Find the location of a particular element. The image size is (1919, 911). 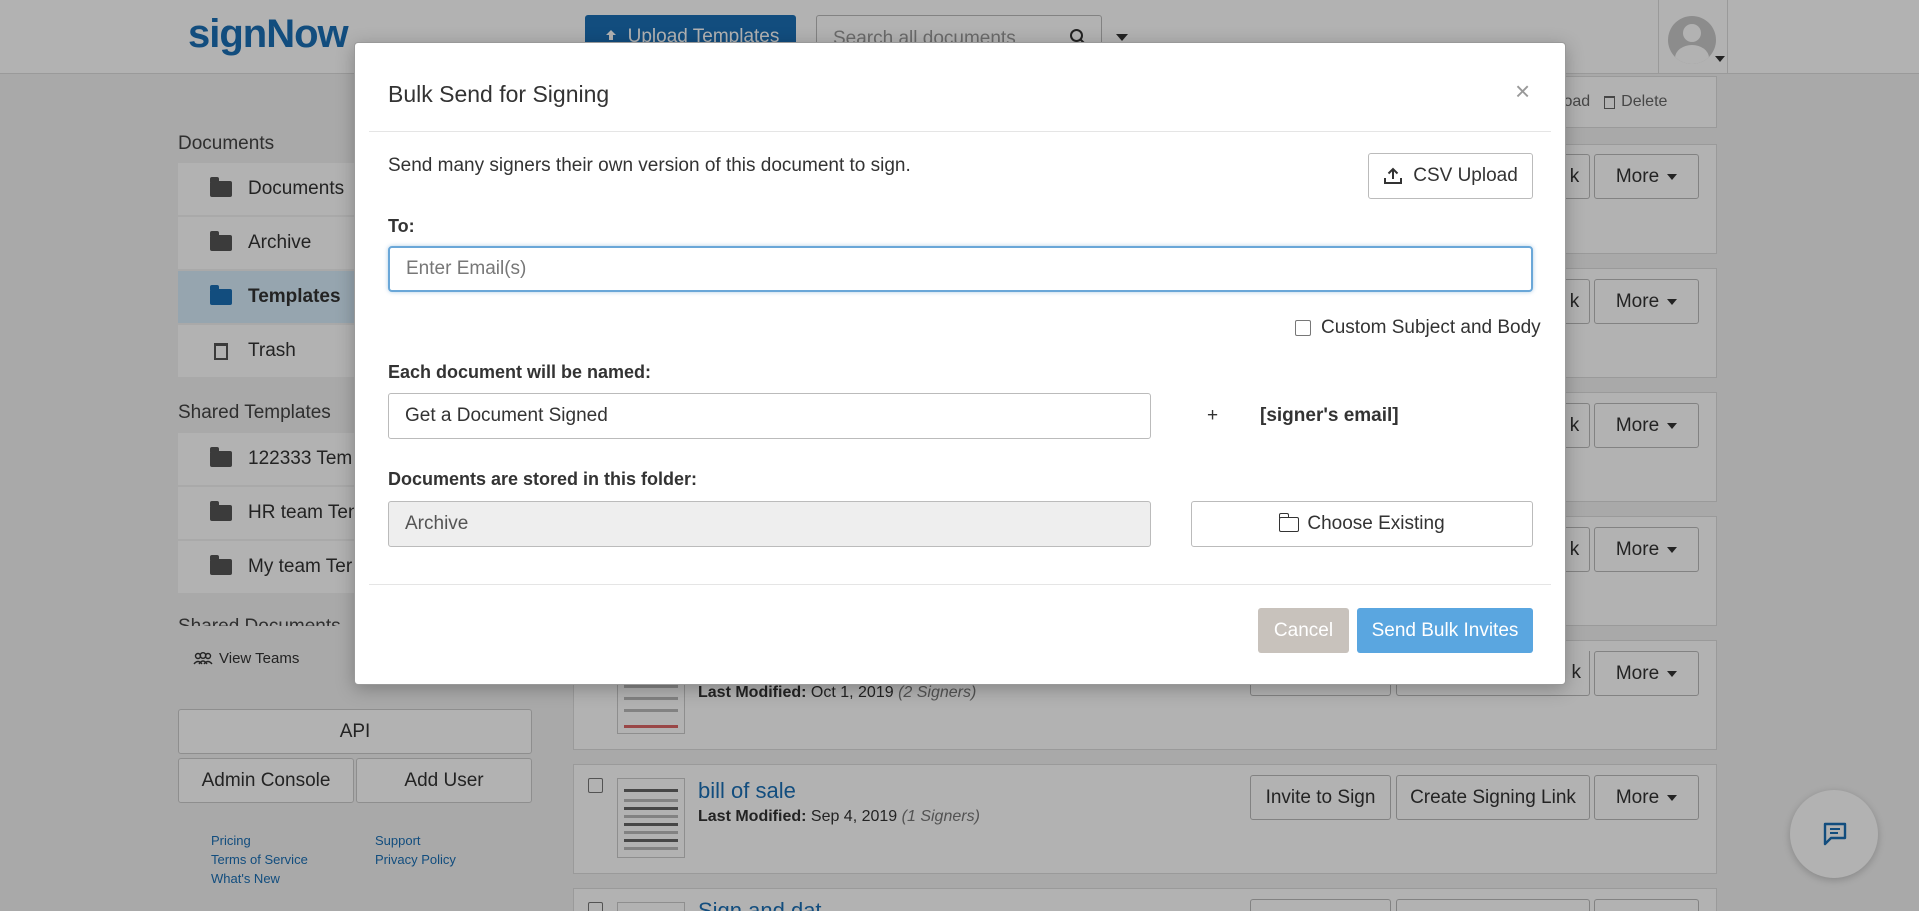

custom-subject-option: Custom Subject and Body is located at coordinates (1418, 328).